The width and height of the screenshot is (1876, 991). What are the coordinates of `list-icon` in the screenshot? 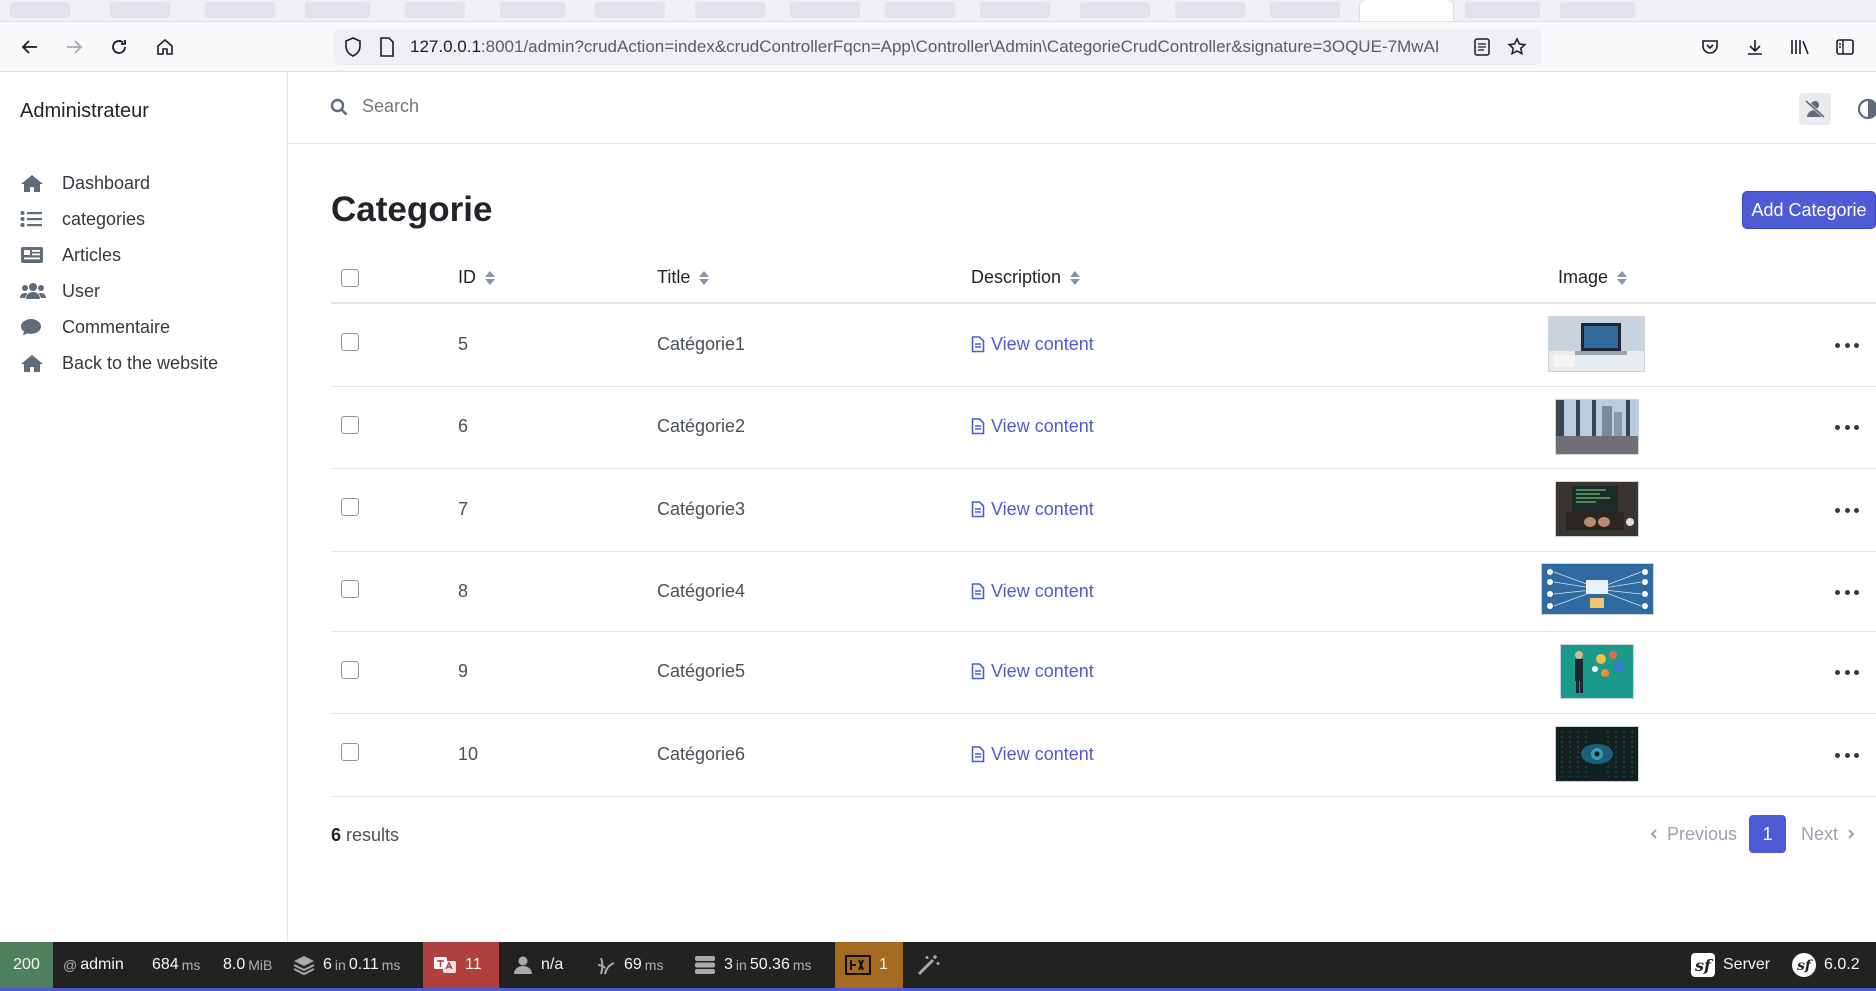 It's located at (33, 219).